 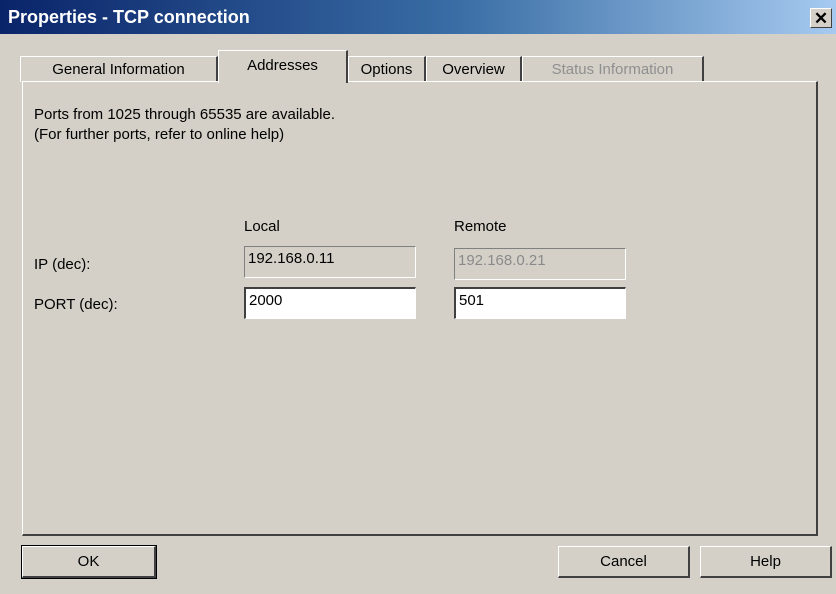 What do you see at coordinates (474, 69) in the screenshot?
I see `tab-overview: Overview` at bounding box center [474, 69].